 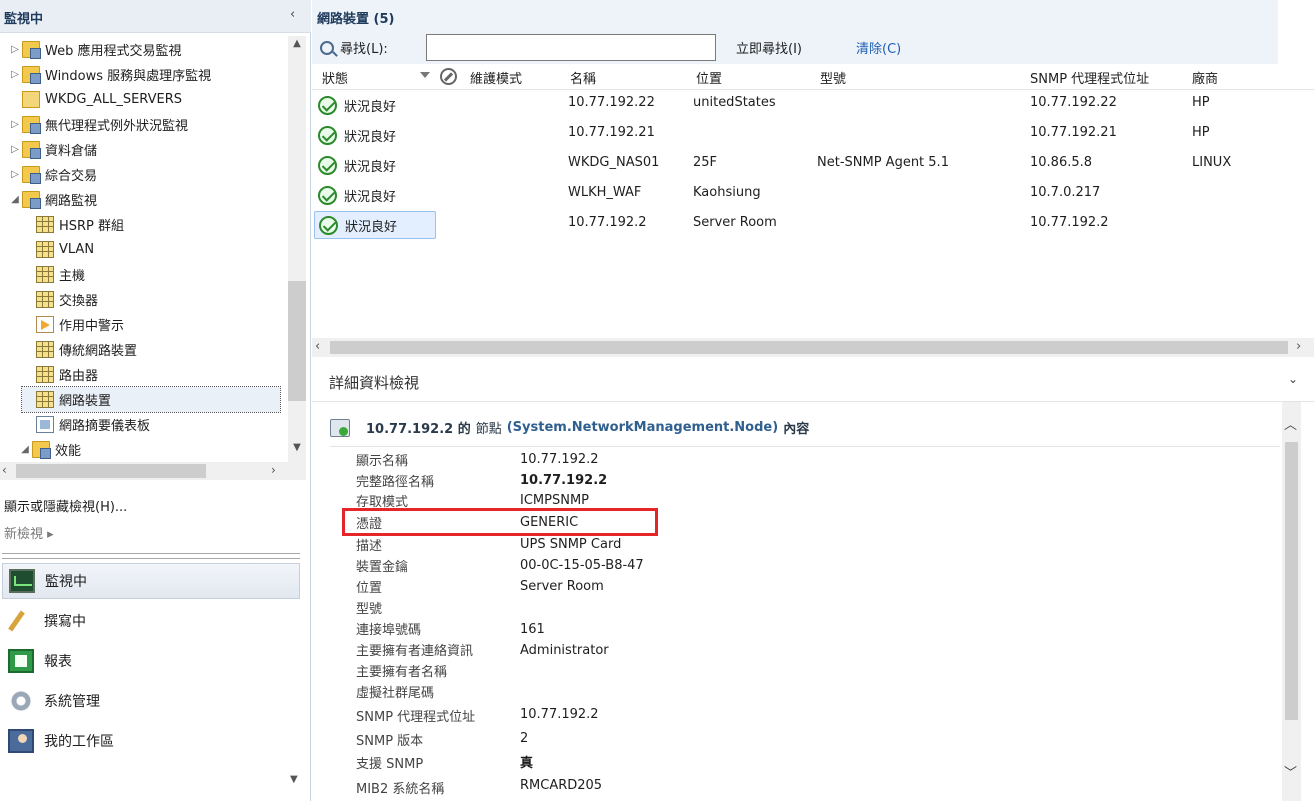 I want to click on tree-item-data-warehouse: ▷ 資料倉儲, so click(x=52, y=149).